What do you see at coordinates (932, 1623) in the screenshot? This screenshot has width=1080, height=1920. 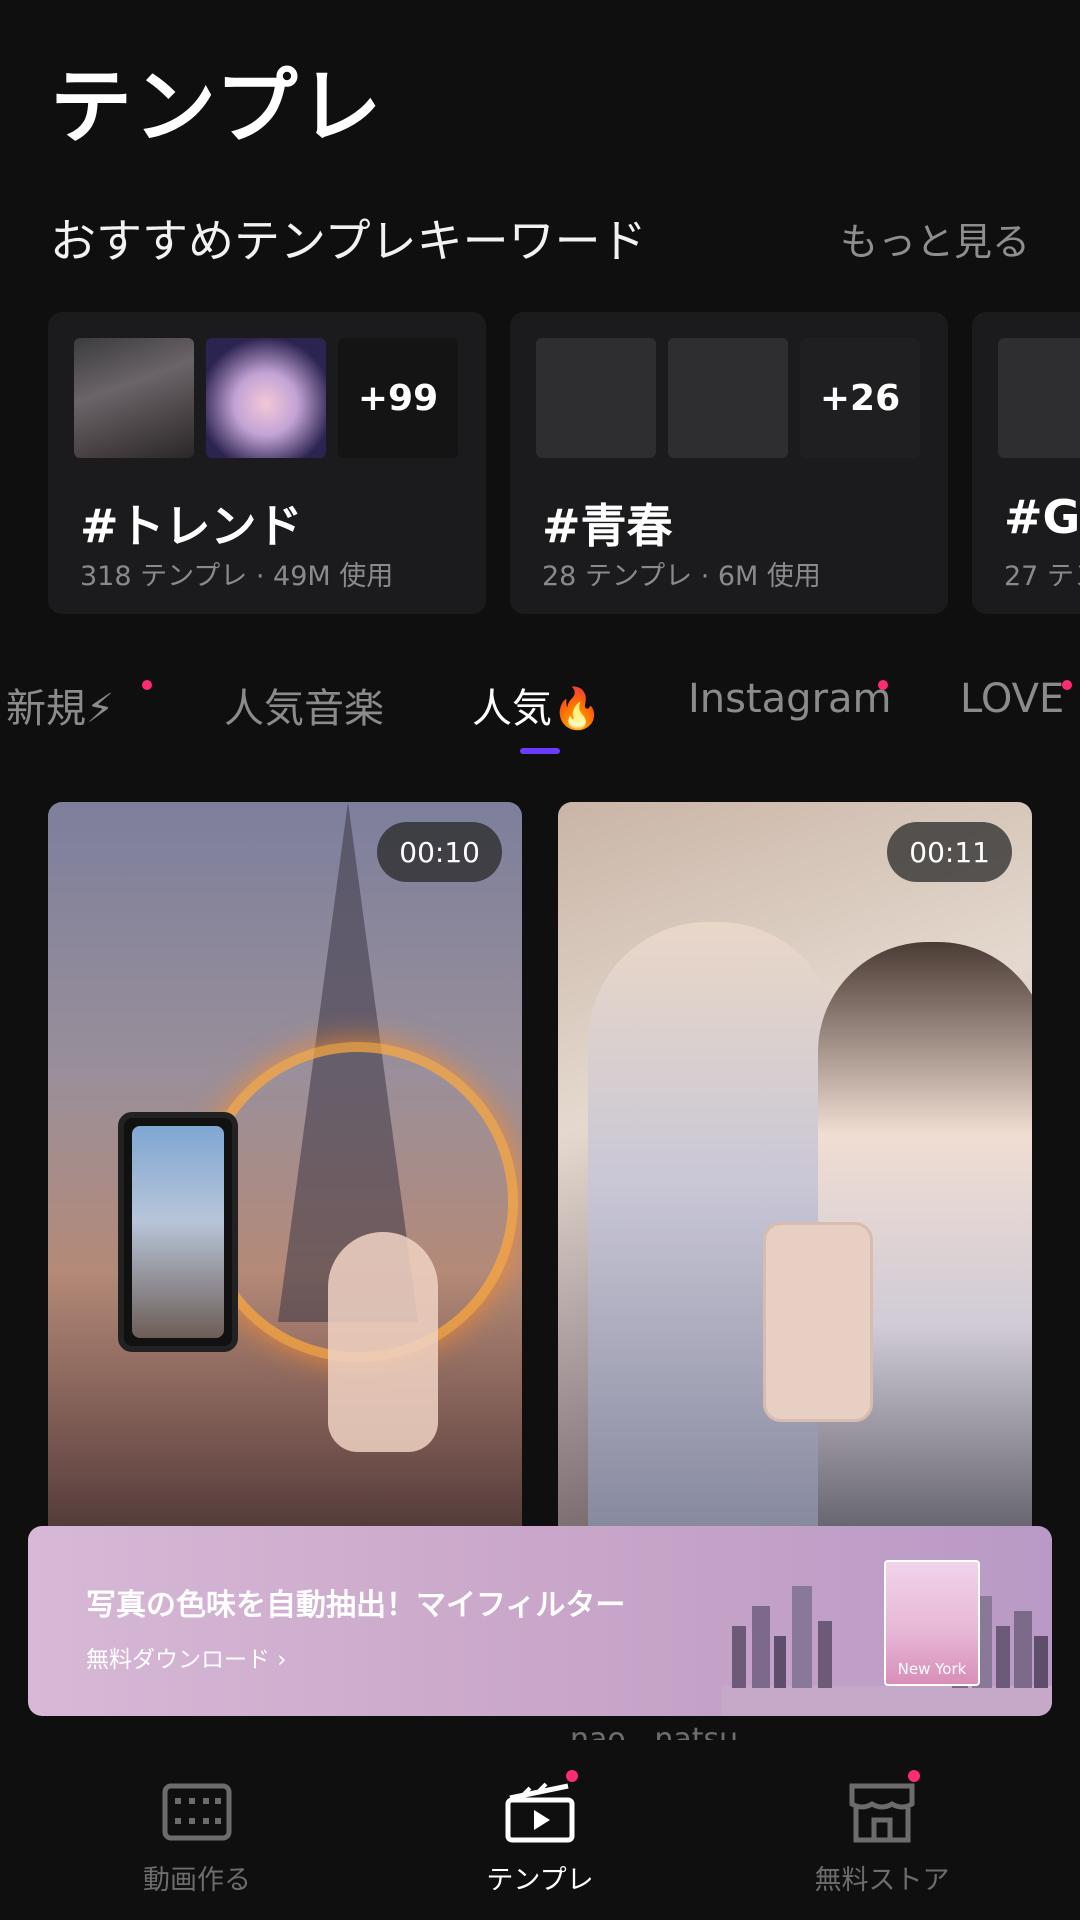 I see `city-preview-card: New York` at bounding box center [932, 1623].